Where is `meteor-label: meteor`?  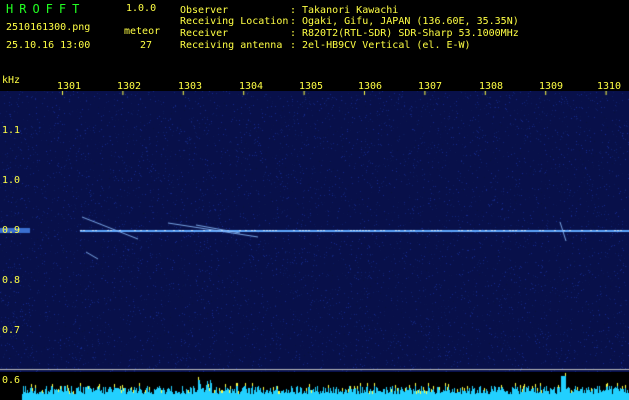 meteor-label: meteor is located at coordinates (142, 31).